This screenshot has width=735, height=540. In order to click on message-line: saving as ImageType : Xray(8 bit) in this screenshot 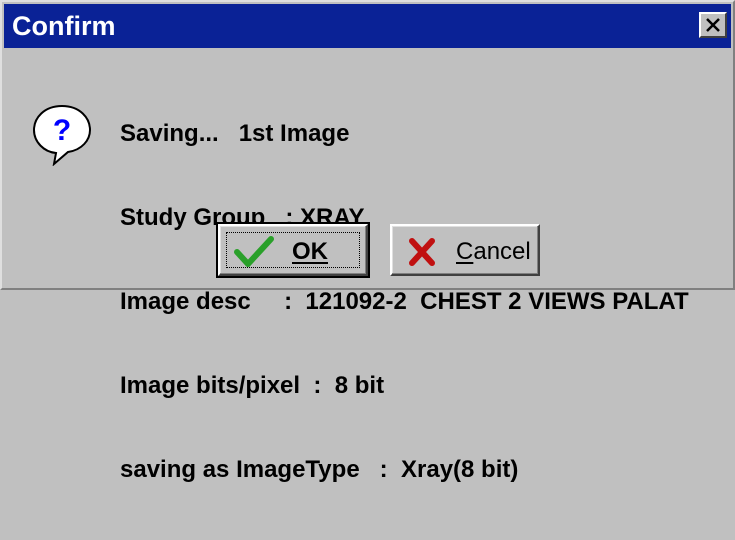, I will do `click(319, 469)`.